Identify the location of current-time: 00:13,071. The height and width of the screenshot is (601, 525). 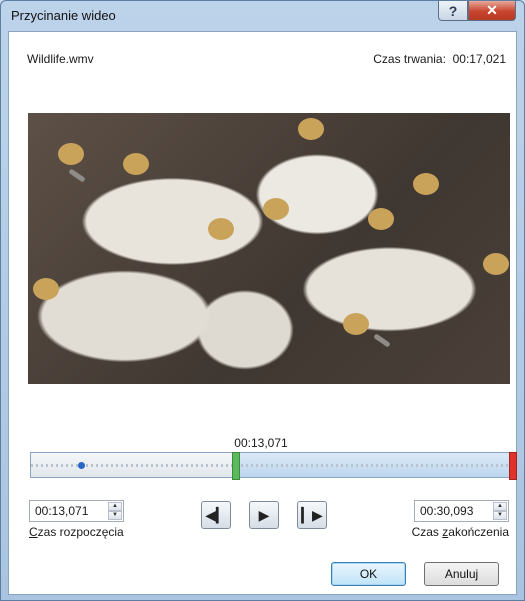
(261, 443).